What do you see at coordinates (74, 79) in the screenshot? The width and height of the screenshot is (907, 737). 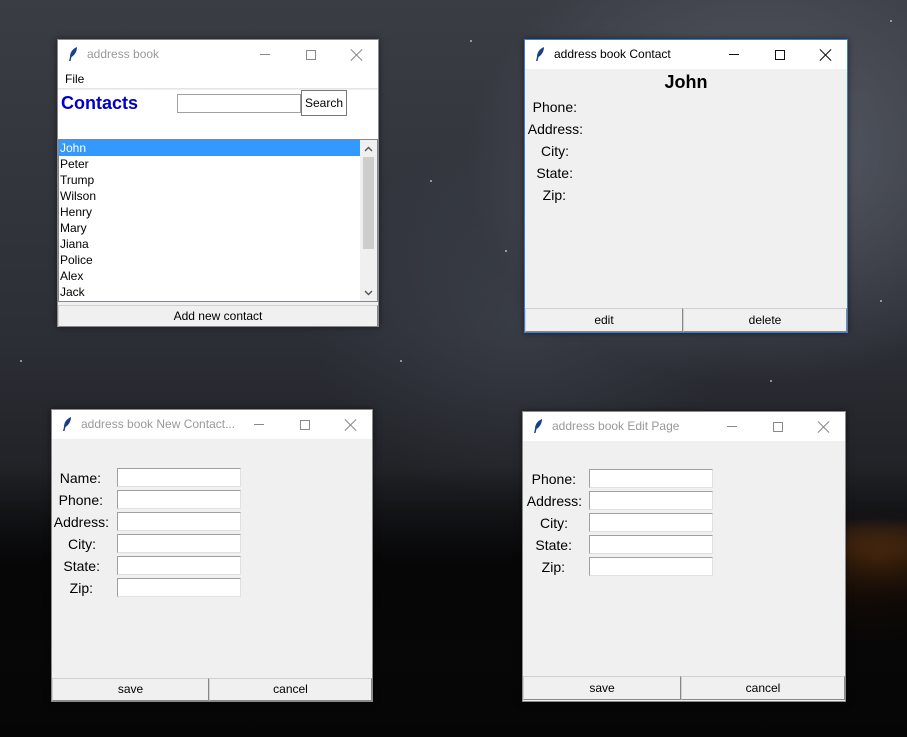 I see `menu-file: File` at bounding box center [74, 79].